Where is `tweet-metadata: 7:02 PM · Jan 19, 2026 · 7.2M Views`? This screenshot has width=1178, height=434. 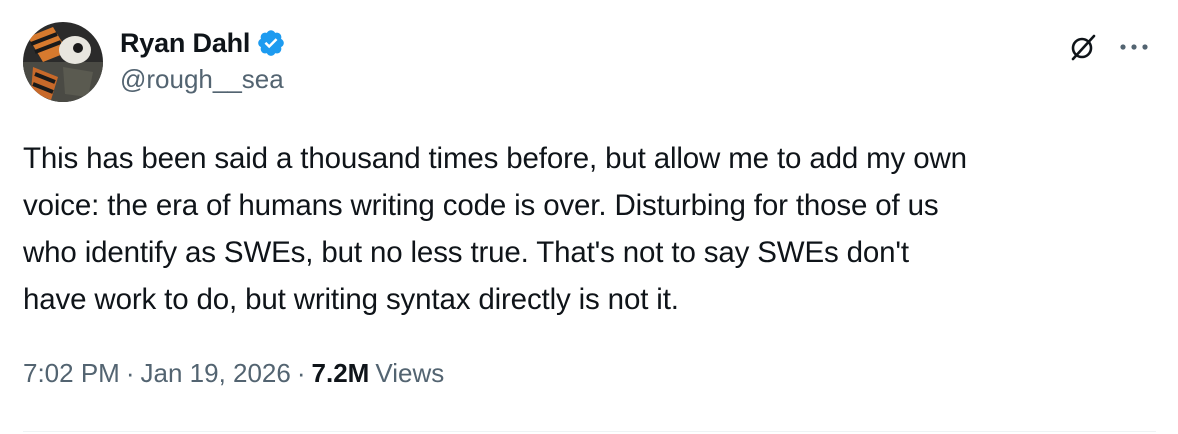
tweet-metadata: 7:02 PM · Jan 19, 2026 · 7.2M Views is located at coordinates (233, 373).